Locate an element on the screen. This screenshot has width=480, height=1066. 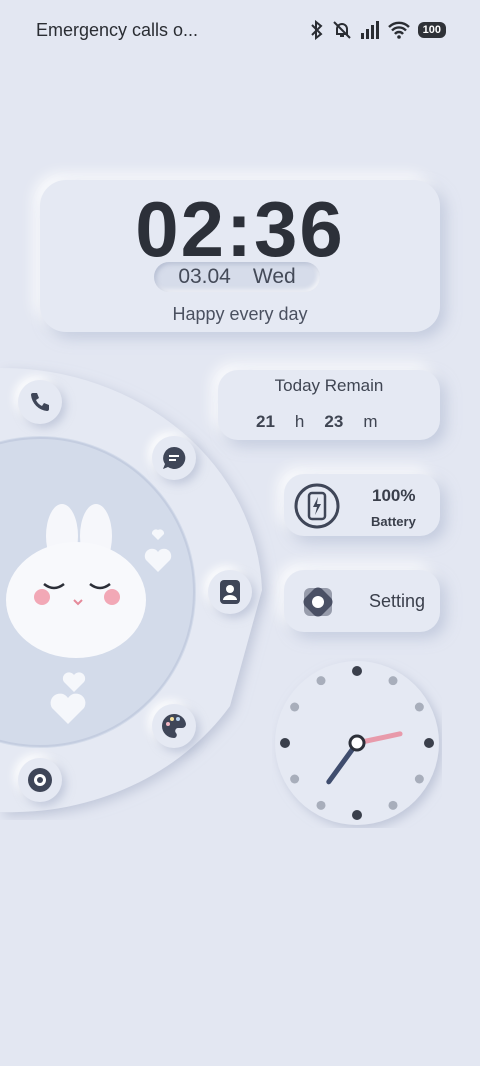
contacts-app-button is located at coordinates (230, 592).